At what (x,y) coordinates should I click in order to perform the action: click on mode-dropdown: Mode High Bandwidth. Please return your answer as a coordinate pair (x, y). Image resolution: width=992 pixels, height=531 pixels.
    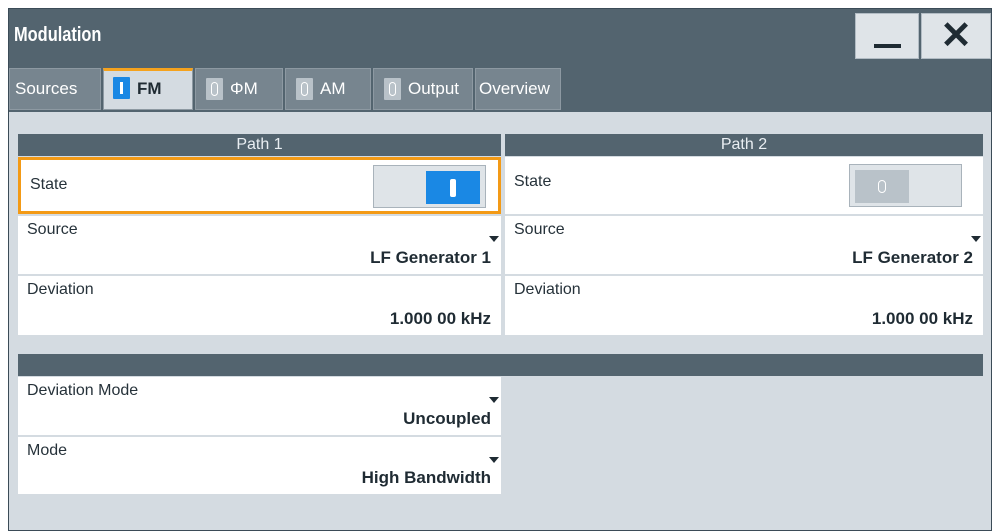
    Looking at the image, I should click on (259, 465).